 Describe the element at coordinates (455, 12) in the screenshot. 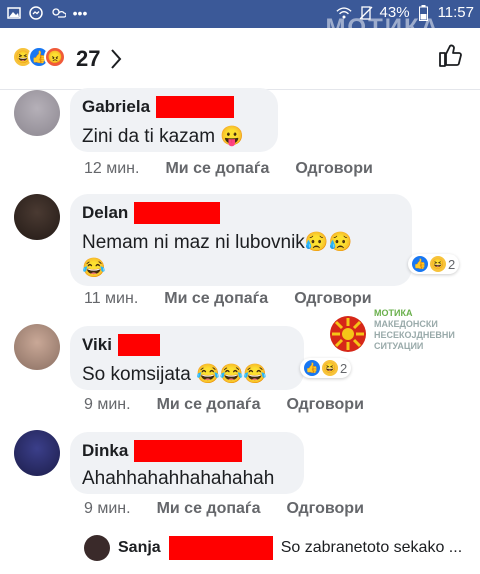

I see `clock: 11:57` at that location.